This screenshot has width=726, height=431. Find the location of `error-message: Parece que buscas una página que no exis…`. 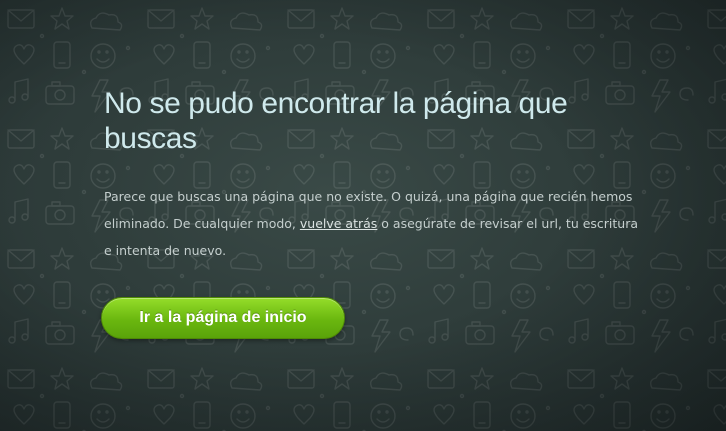

error-message: Parece que buscas una página que no exis… is located at coordinates (371, 223).